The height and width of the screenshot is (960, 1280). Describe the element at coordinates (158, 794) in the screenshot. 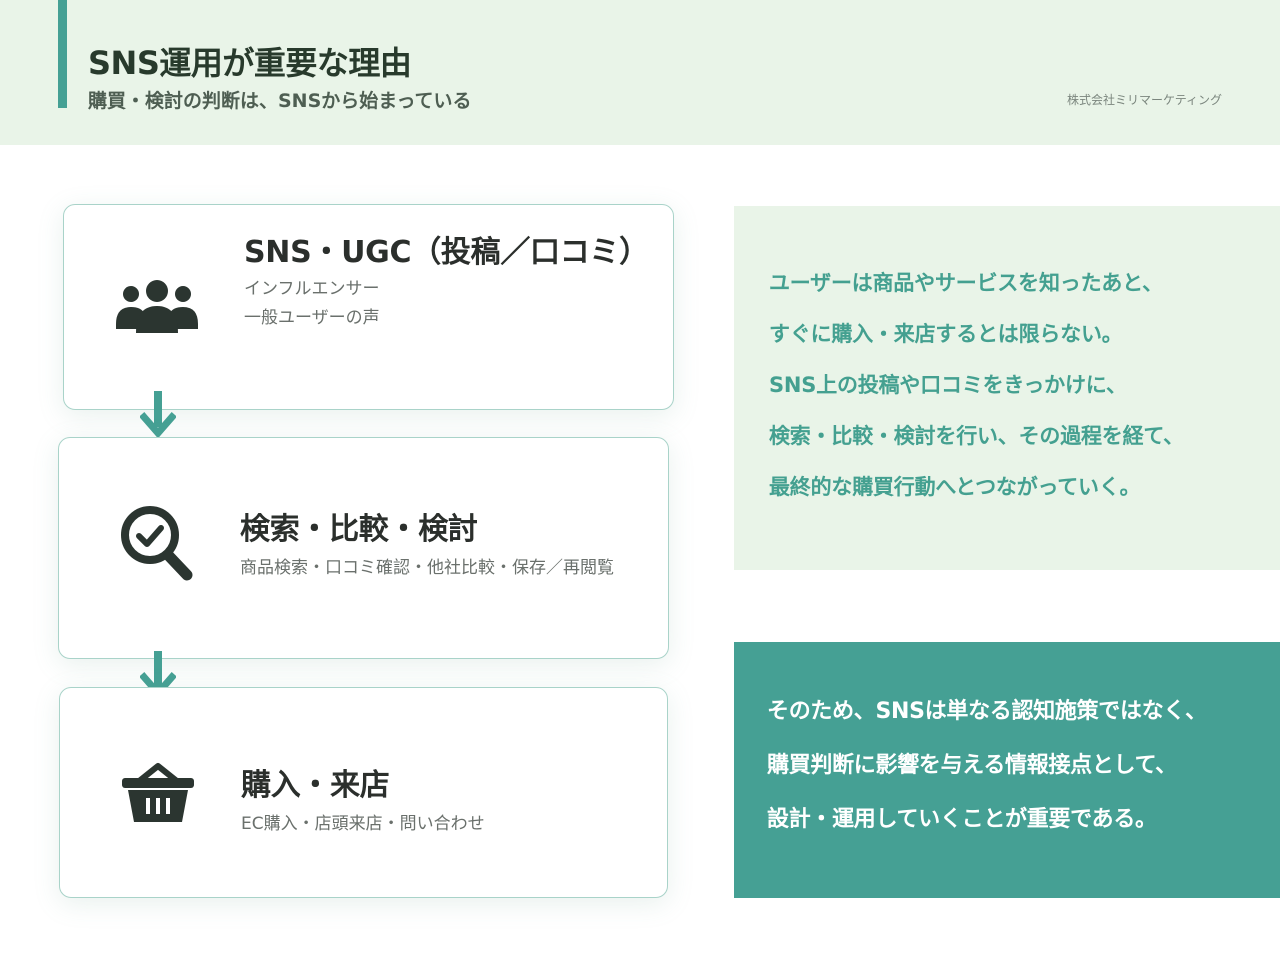

I see `shopping-basket-icon` at that location.